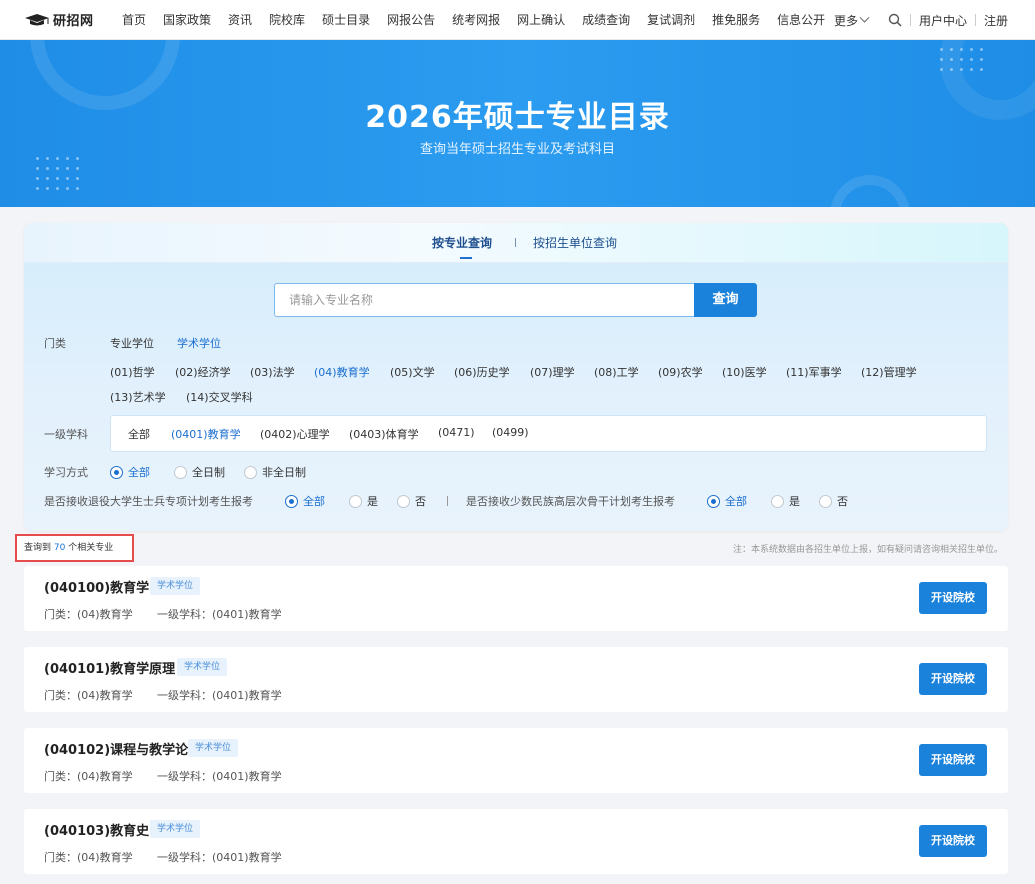 Image resolution: width=1035 pixels, height=884 pixels. What do you see at coordinates (889, 372) in the screenshot?
I see `category-option: (12)管理学` at bounding box center [889, 372].